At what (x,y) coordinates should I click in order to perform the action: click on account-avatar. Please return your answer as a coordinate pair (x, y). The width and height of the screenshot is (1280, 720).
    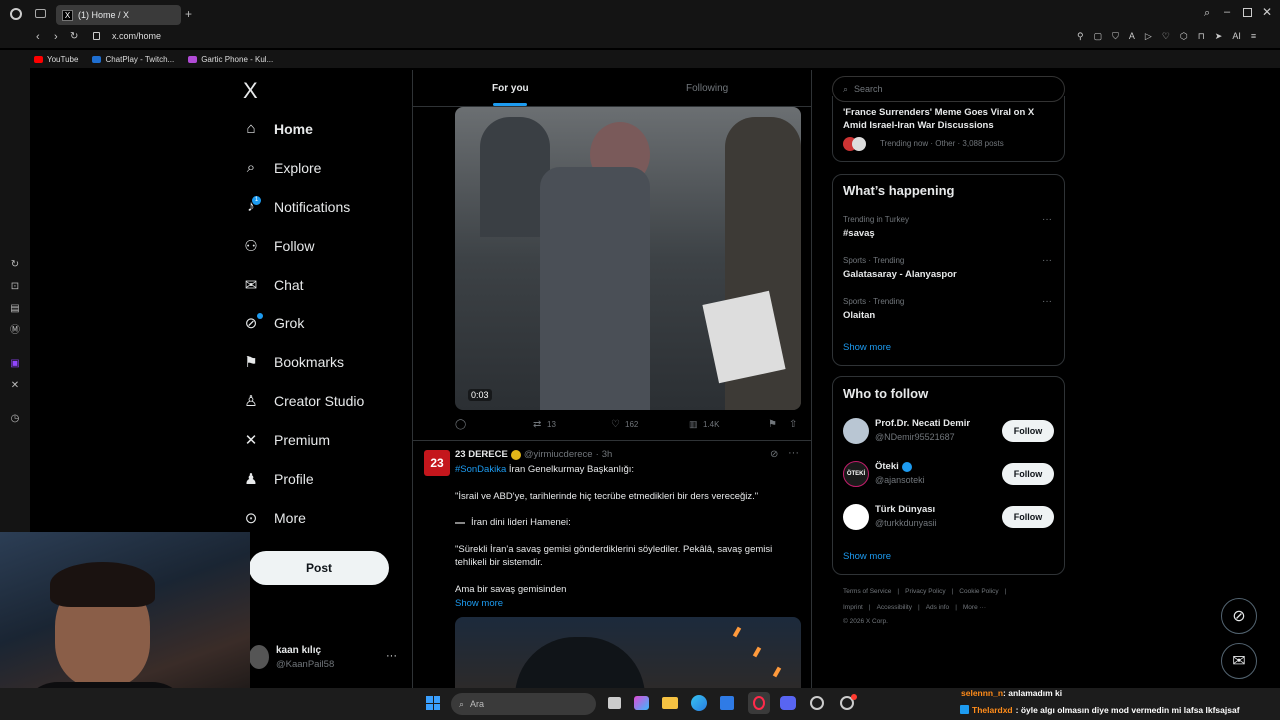
    Looking at the image, I should click on (259, 657).